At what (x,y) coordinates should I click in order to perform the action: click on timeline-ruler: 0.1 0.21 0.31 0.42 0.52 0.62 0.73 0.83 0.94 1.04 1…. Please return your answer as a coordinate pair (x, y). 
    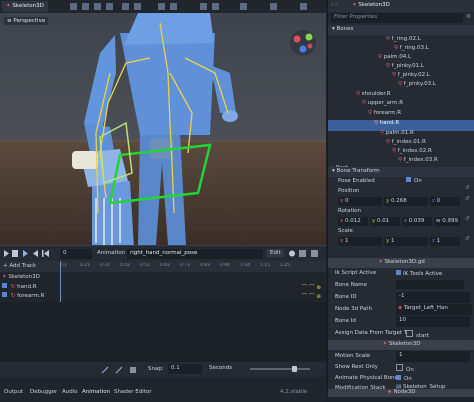
    Looking at the image, I should click on (191, 265).